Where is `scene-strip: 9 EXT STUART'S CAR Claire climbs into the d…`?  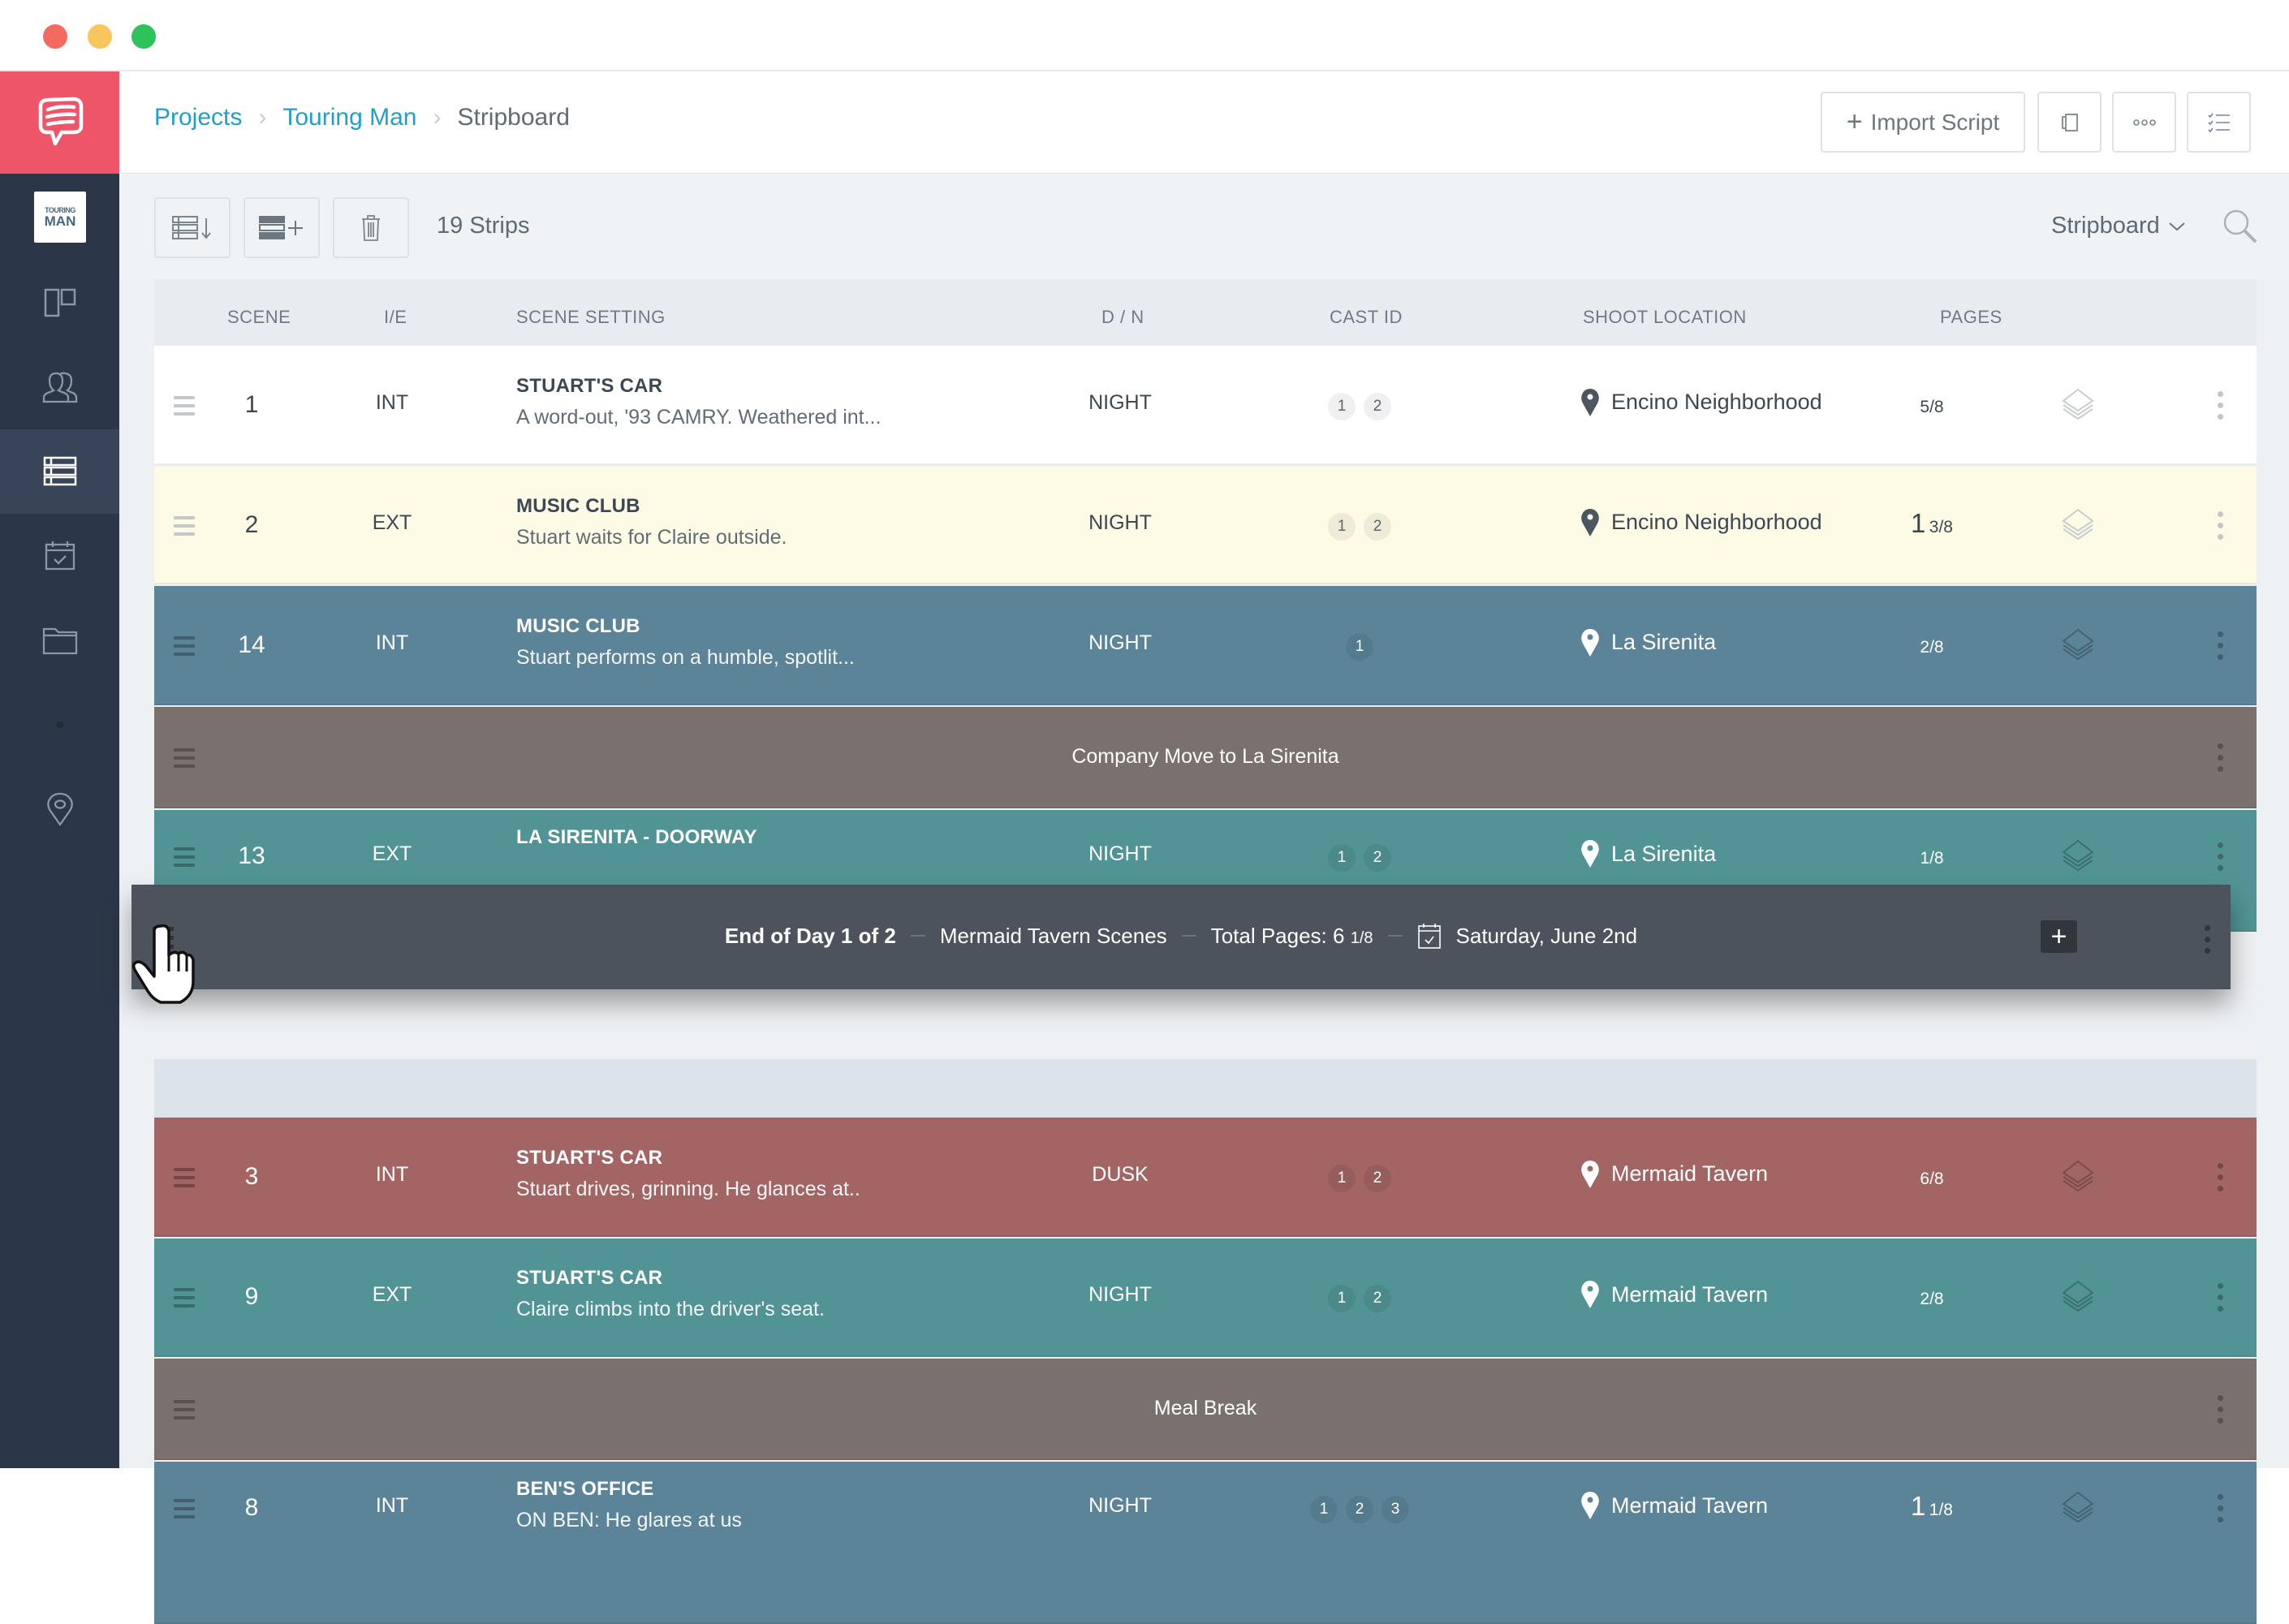
scene-strip: 9 EXT STUART'S CAR Claire climbs into the d… is located at coordinates (1206, 1298).